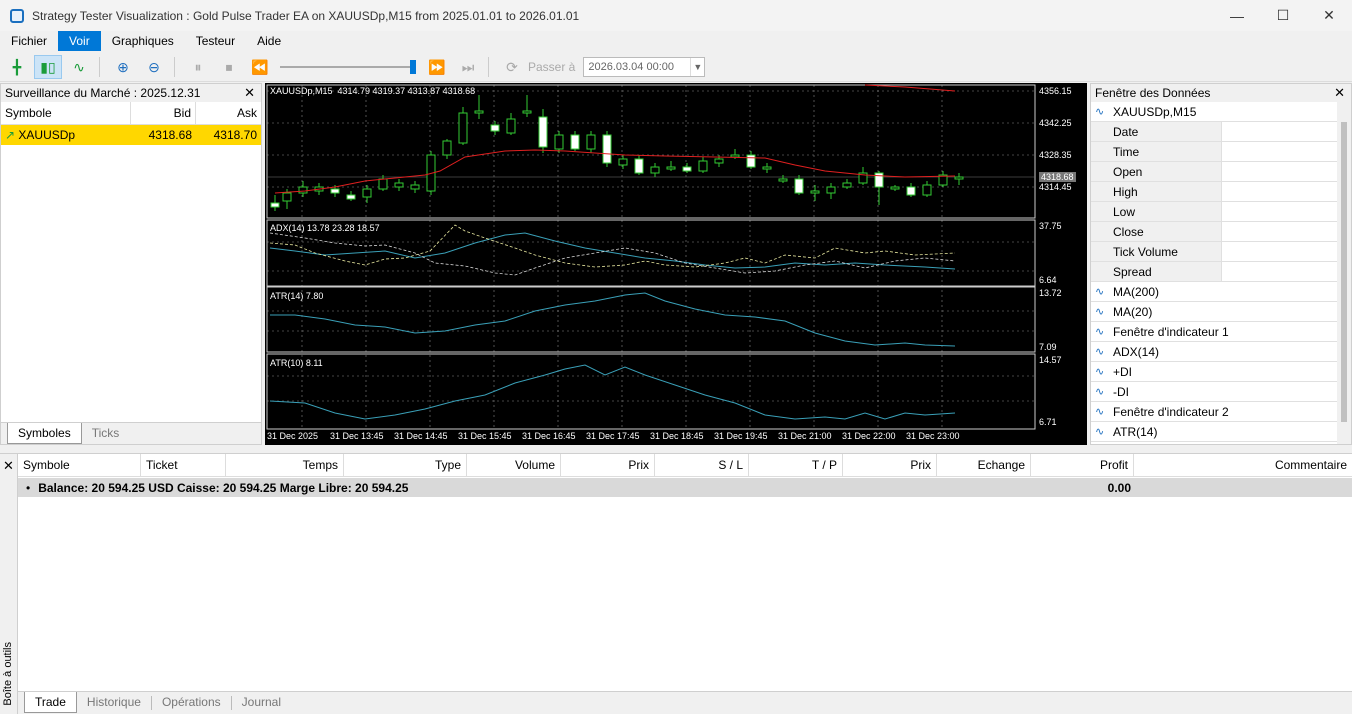 This screenshot has height=714, width=1352. I want to click on menu-fichier: Fichier, so click(29, 41).